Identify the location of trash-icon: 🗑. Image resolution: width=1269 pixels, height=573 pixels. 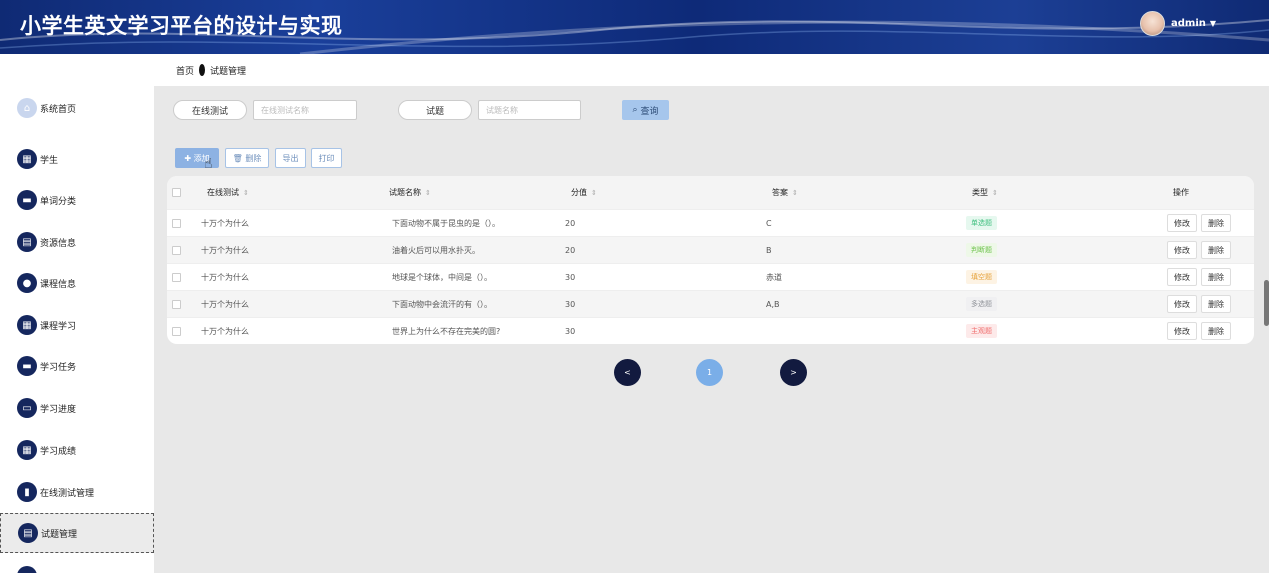
(239, 158).